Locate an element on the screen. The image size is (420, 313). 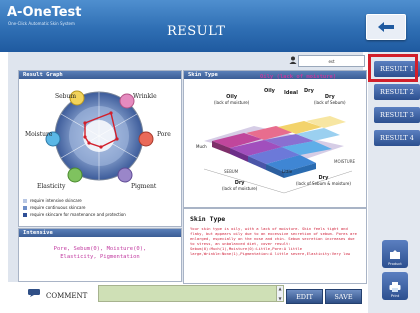
print-button: Print is located at coordinates (395, 286).